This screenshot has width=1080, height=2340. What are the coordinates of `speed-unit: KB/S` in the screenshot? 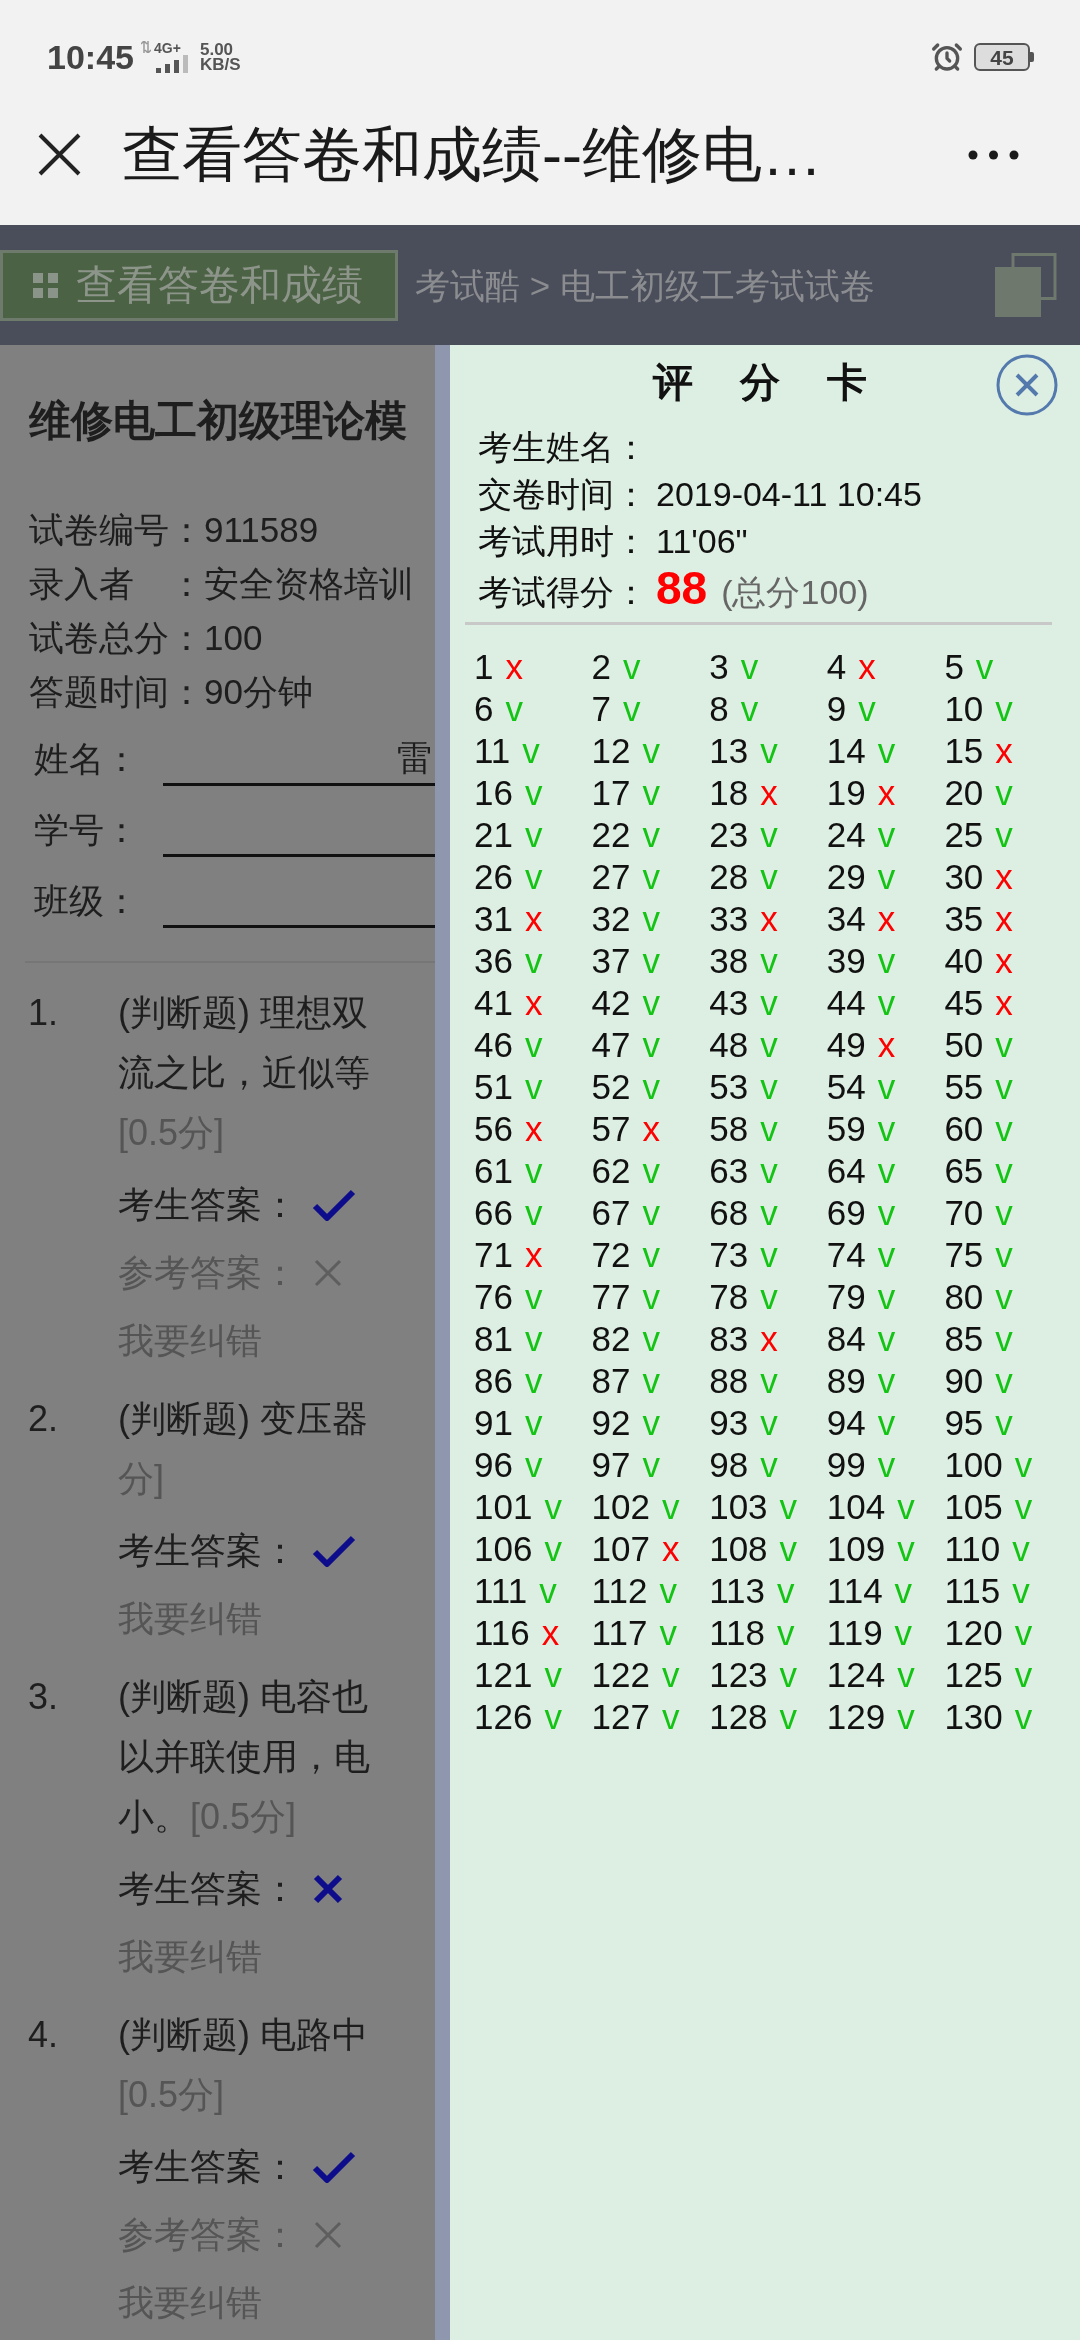 It's located at (220, 64).